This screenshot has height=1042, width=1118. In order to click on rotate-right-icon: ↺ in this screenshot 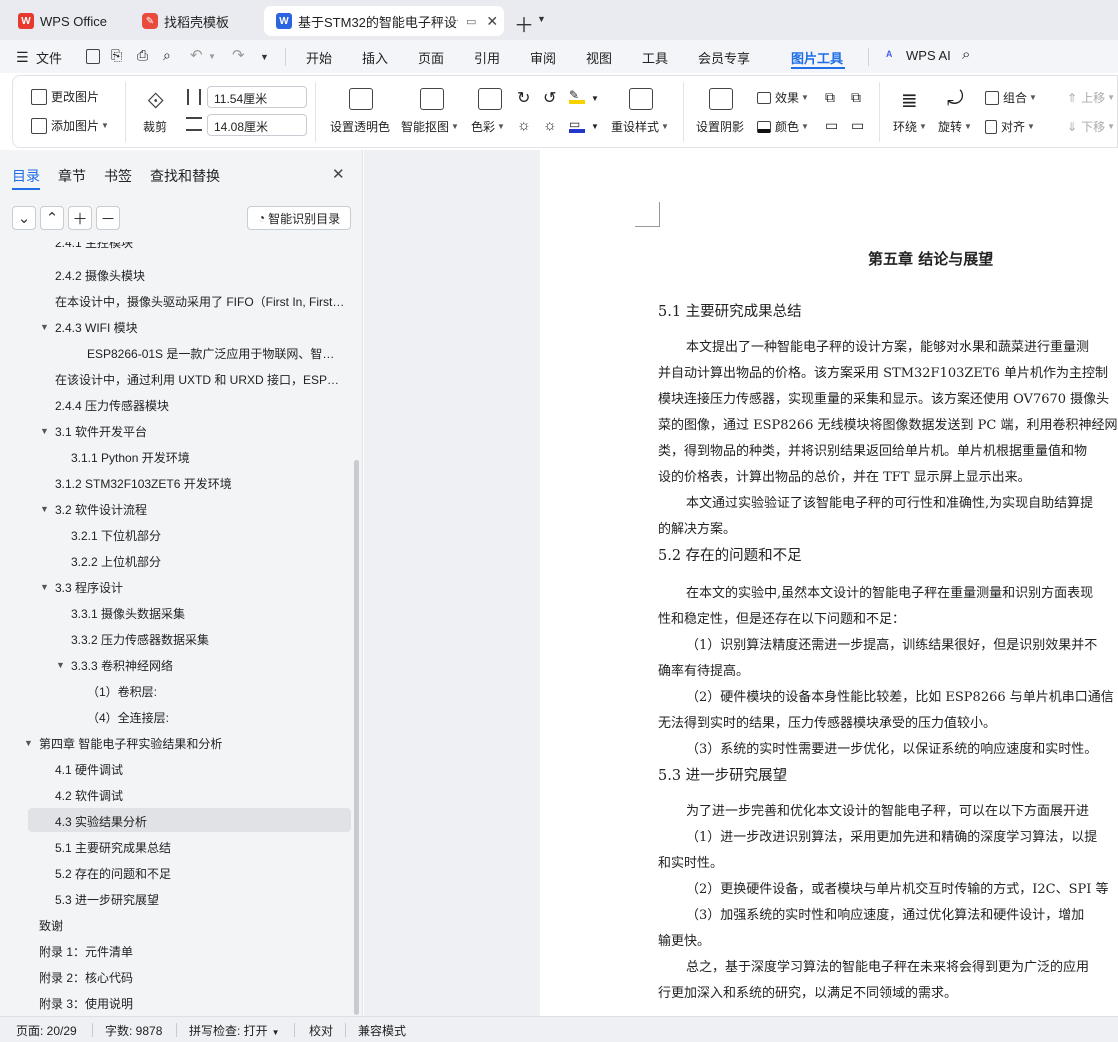, I will do `click(549, 98)`.